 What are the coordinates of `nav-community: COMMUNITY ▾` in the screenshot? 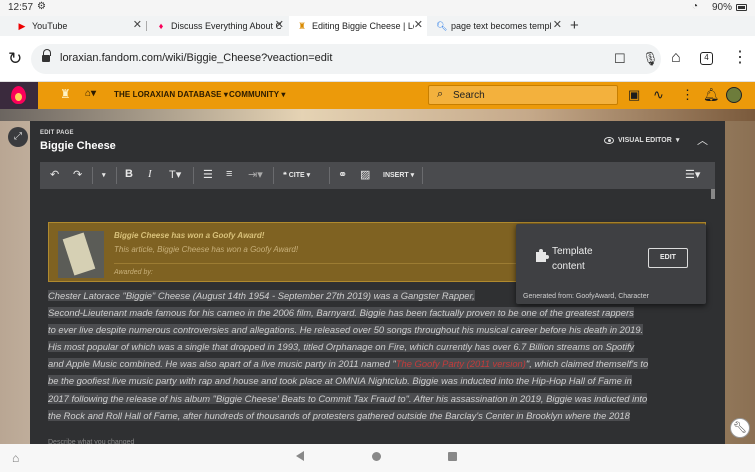 It's located at (257, 94).